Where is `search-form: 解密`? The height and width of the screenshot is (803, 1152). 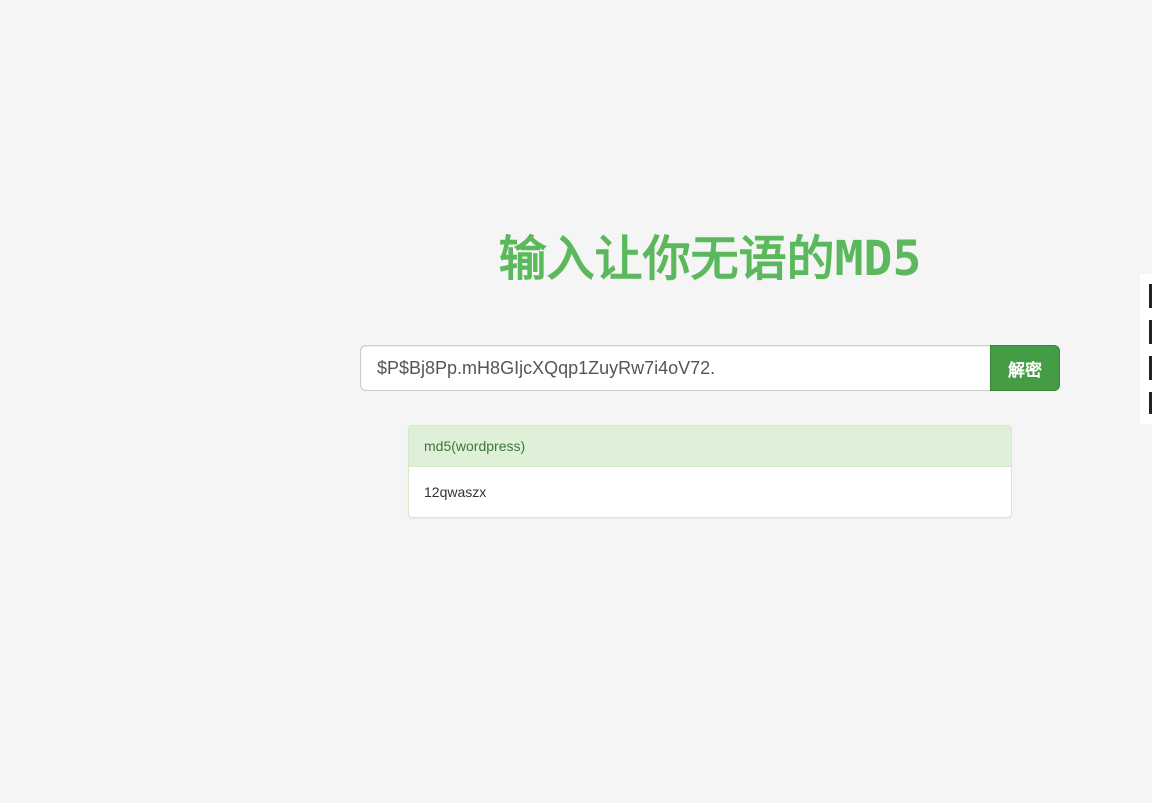
search-form: 解密 is located at coordinates (710, 368).